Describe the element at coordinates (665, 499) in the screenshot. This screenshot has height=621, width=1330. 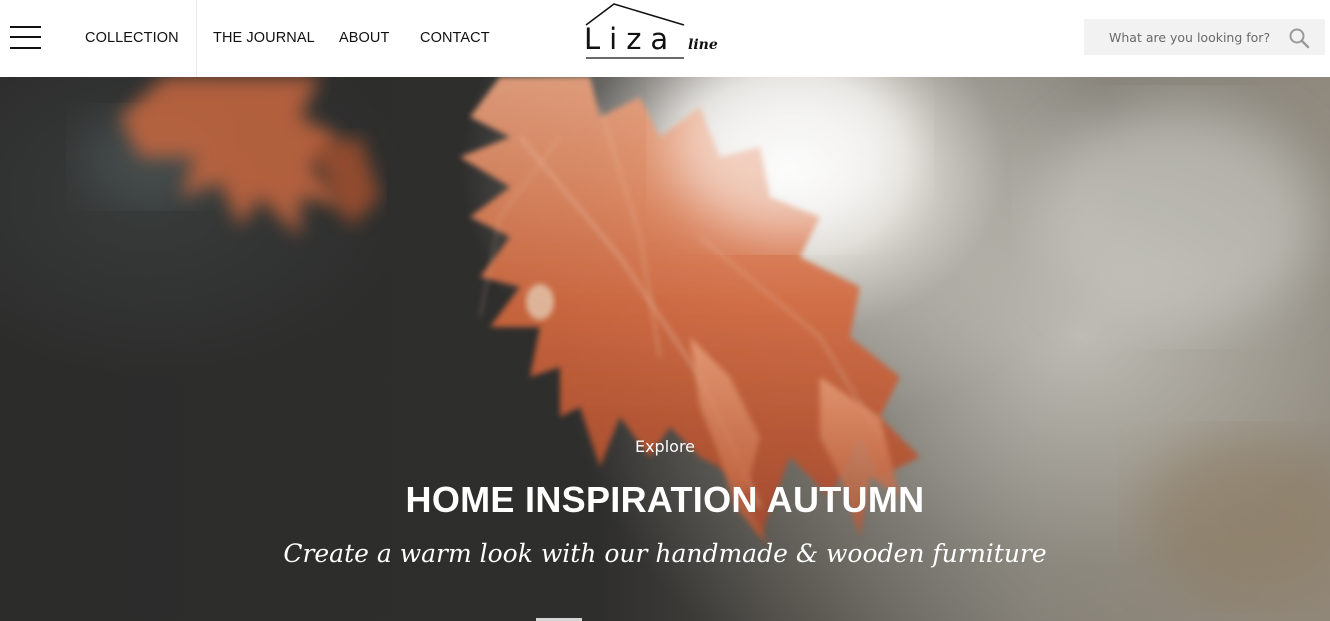
I see `hero-title: HOME INSPIRATION AUTUMN` at that location.